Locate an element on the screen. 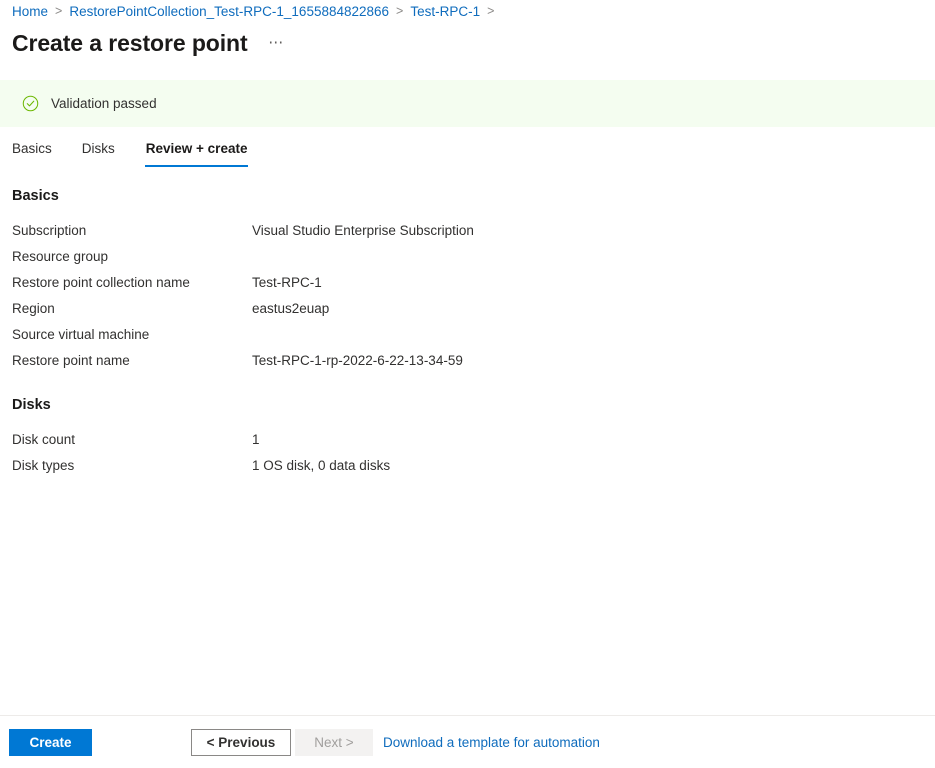  summary-row-label: Restore point collection name is located at coordinates (101, 282).